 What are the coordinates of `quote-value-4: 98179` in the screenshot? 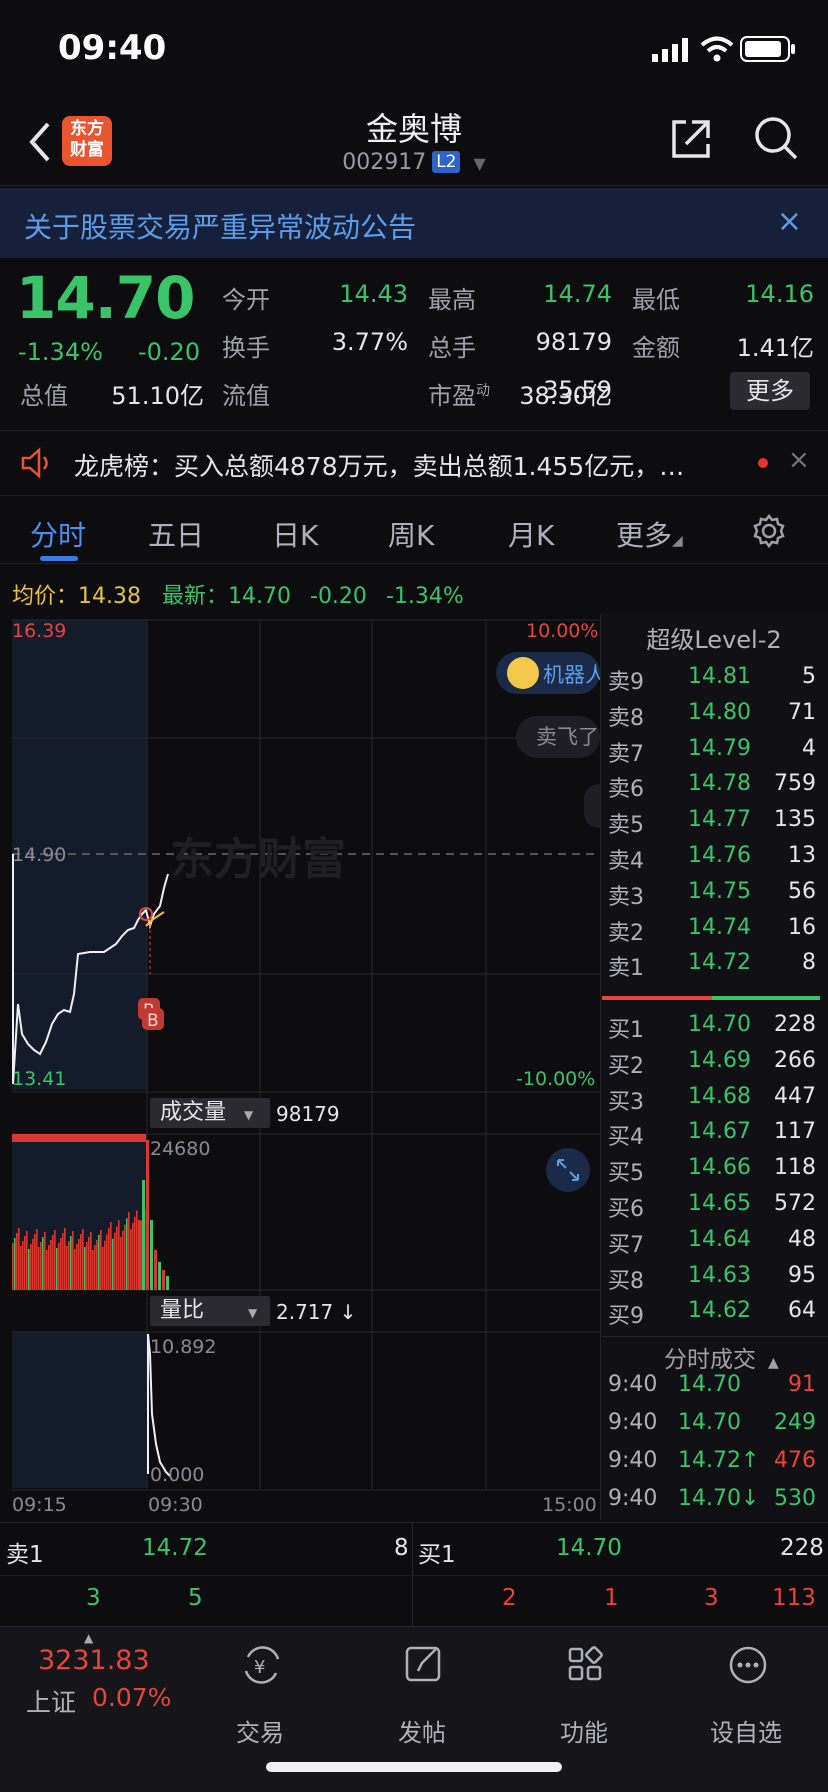 It's located at (573, 342).